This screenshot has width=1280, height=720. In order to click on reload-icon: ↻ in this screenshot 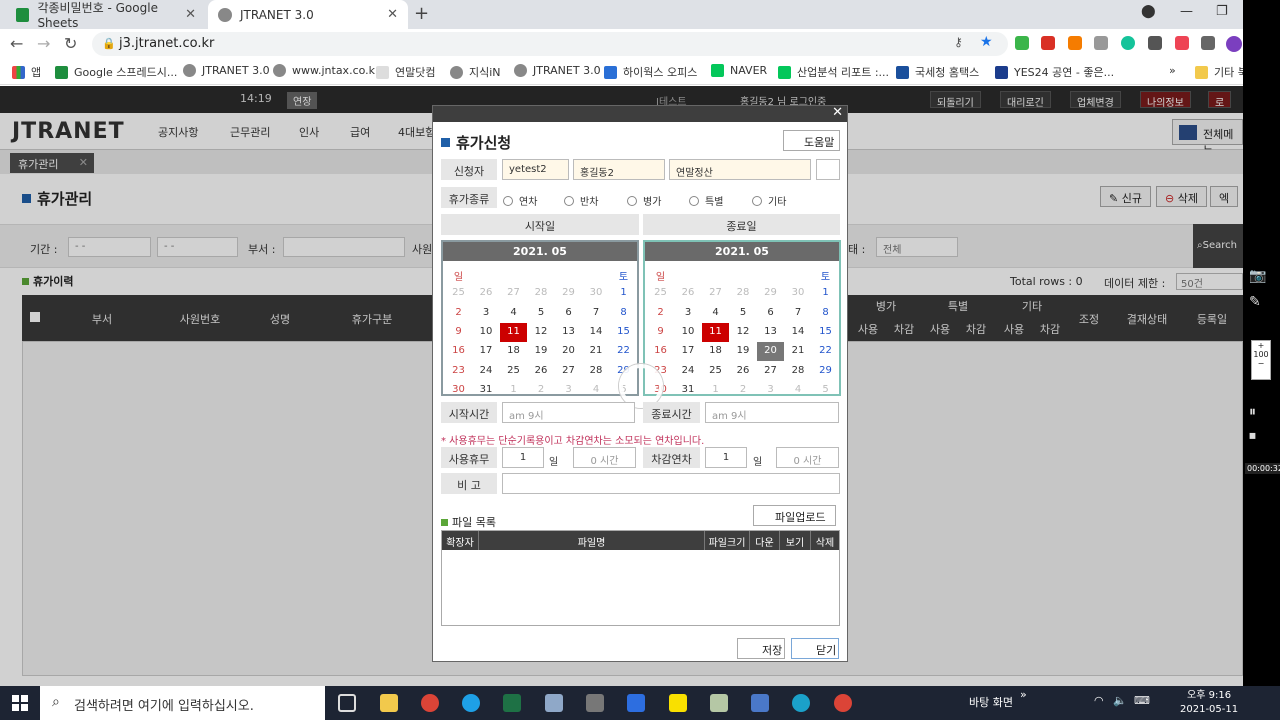, I will do `click(70, 43)`.